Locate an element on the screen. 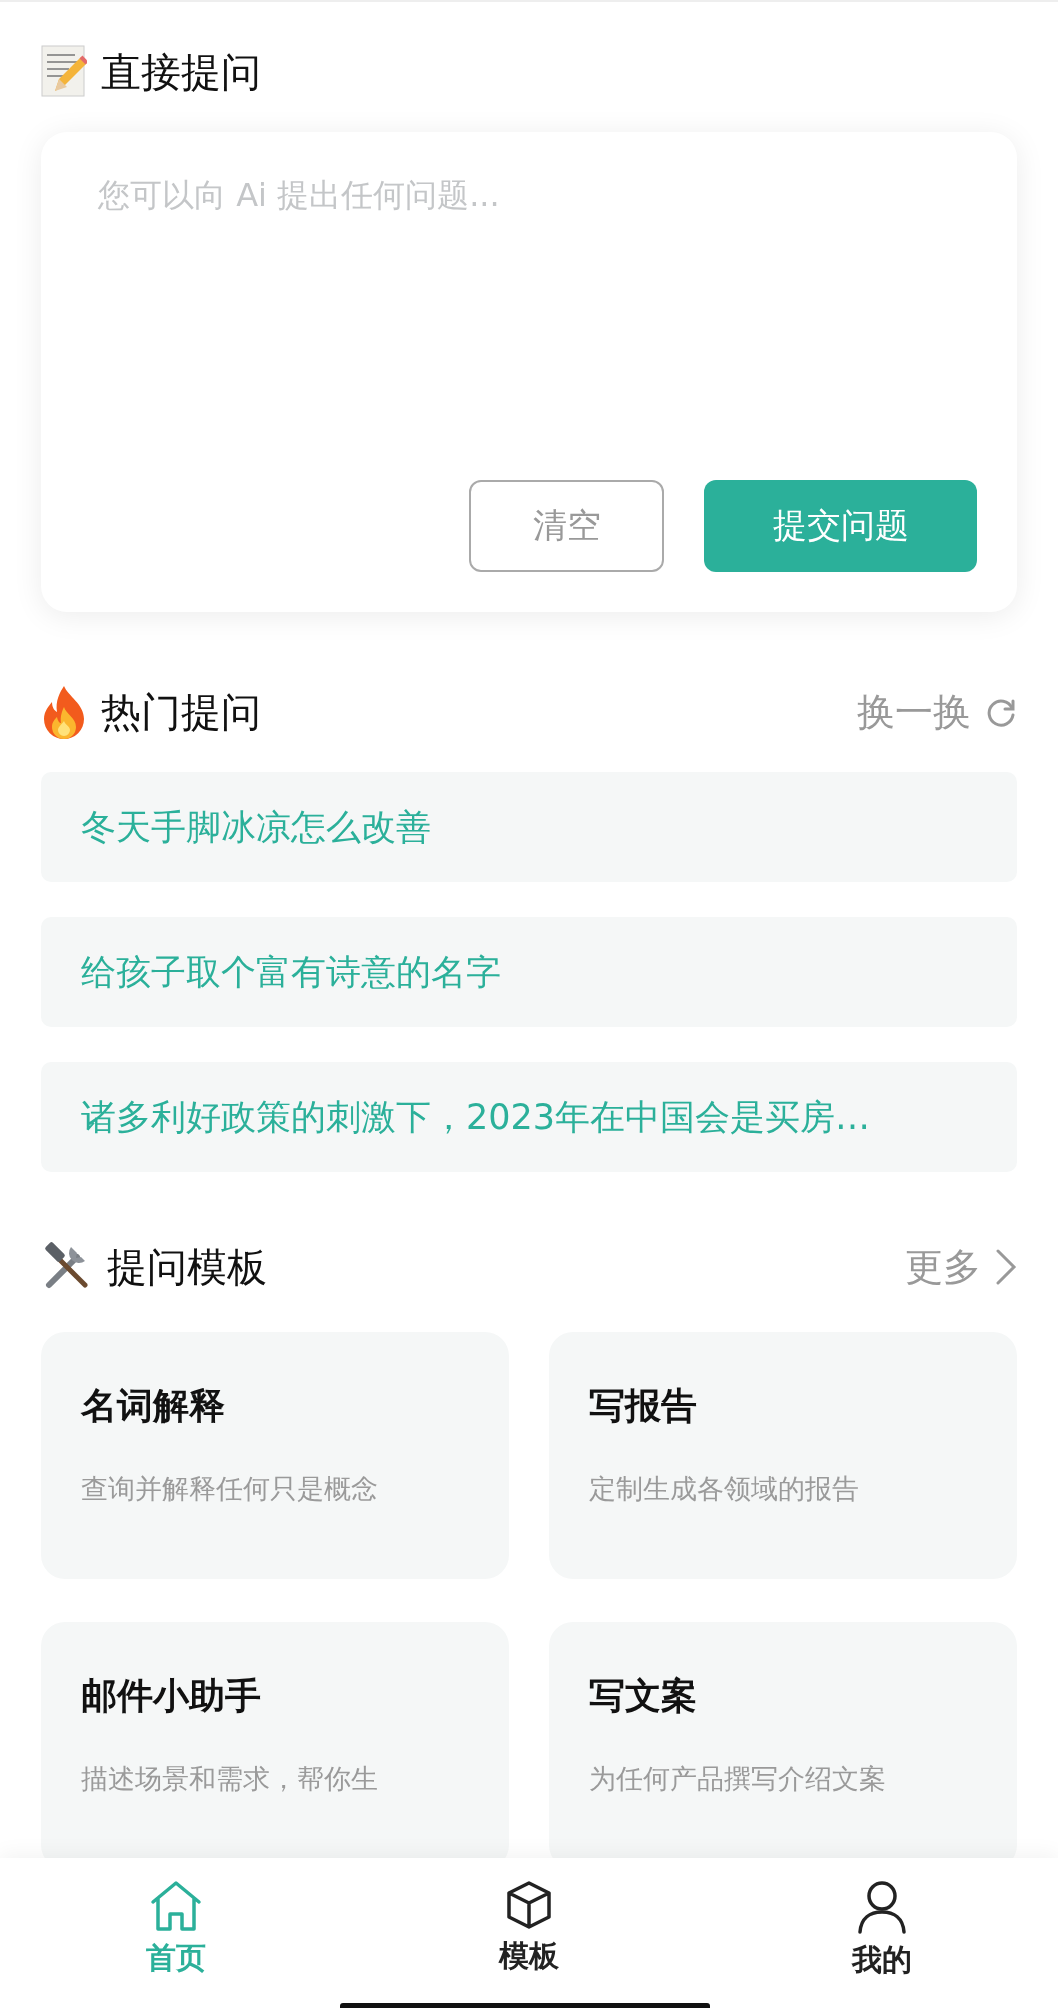 Image resolution: width=1058 pixels, height=2008 pixels. tab-bar-item: 我的 is located at coordinates (881, 1930).